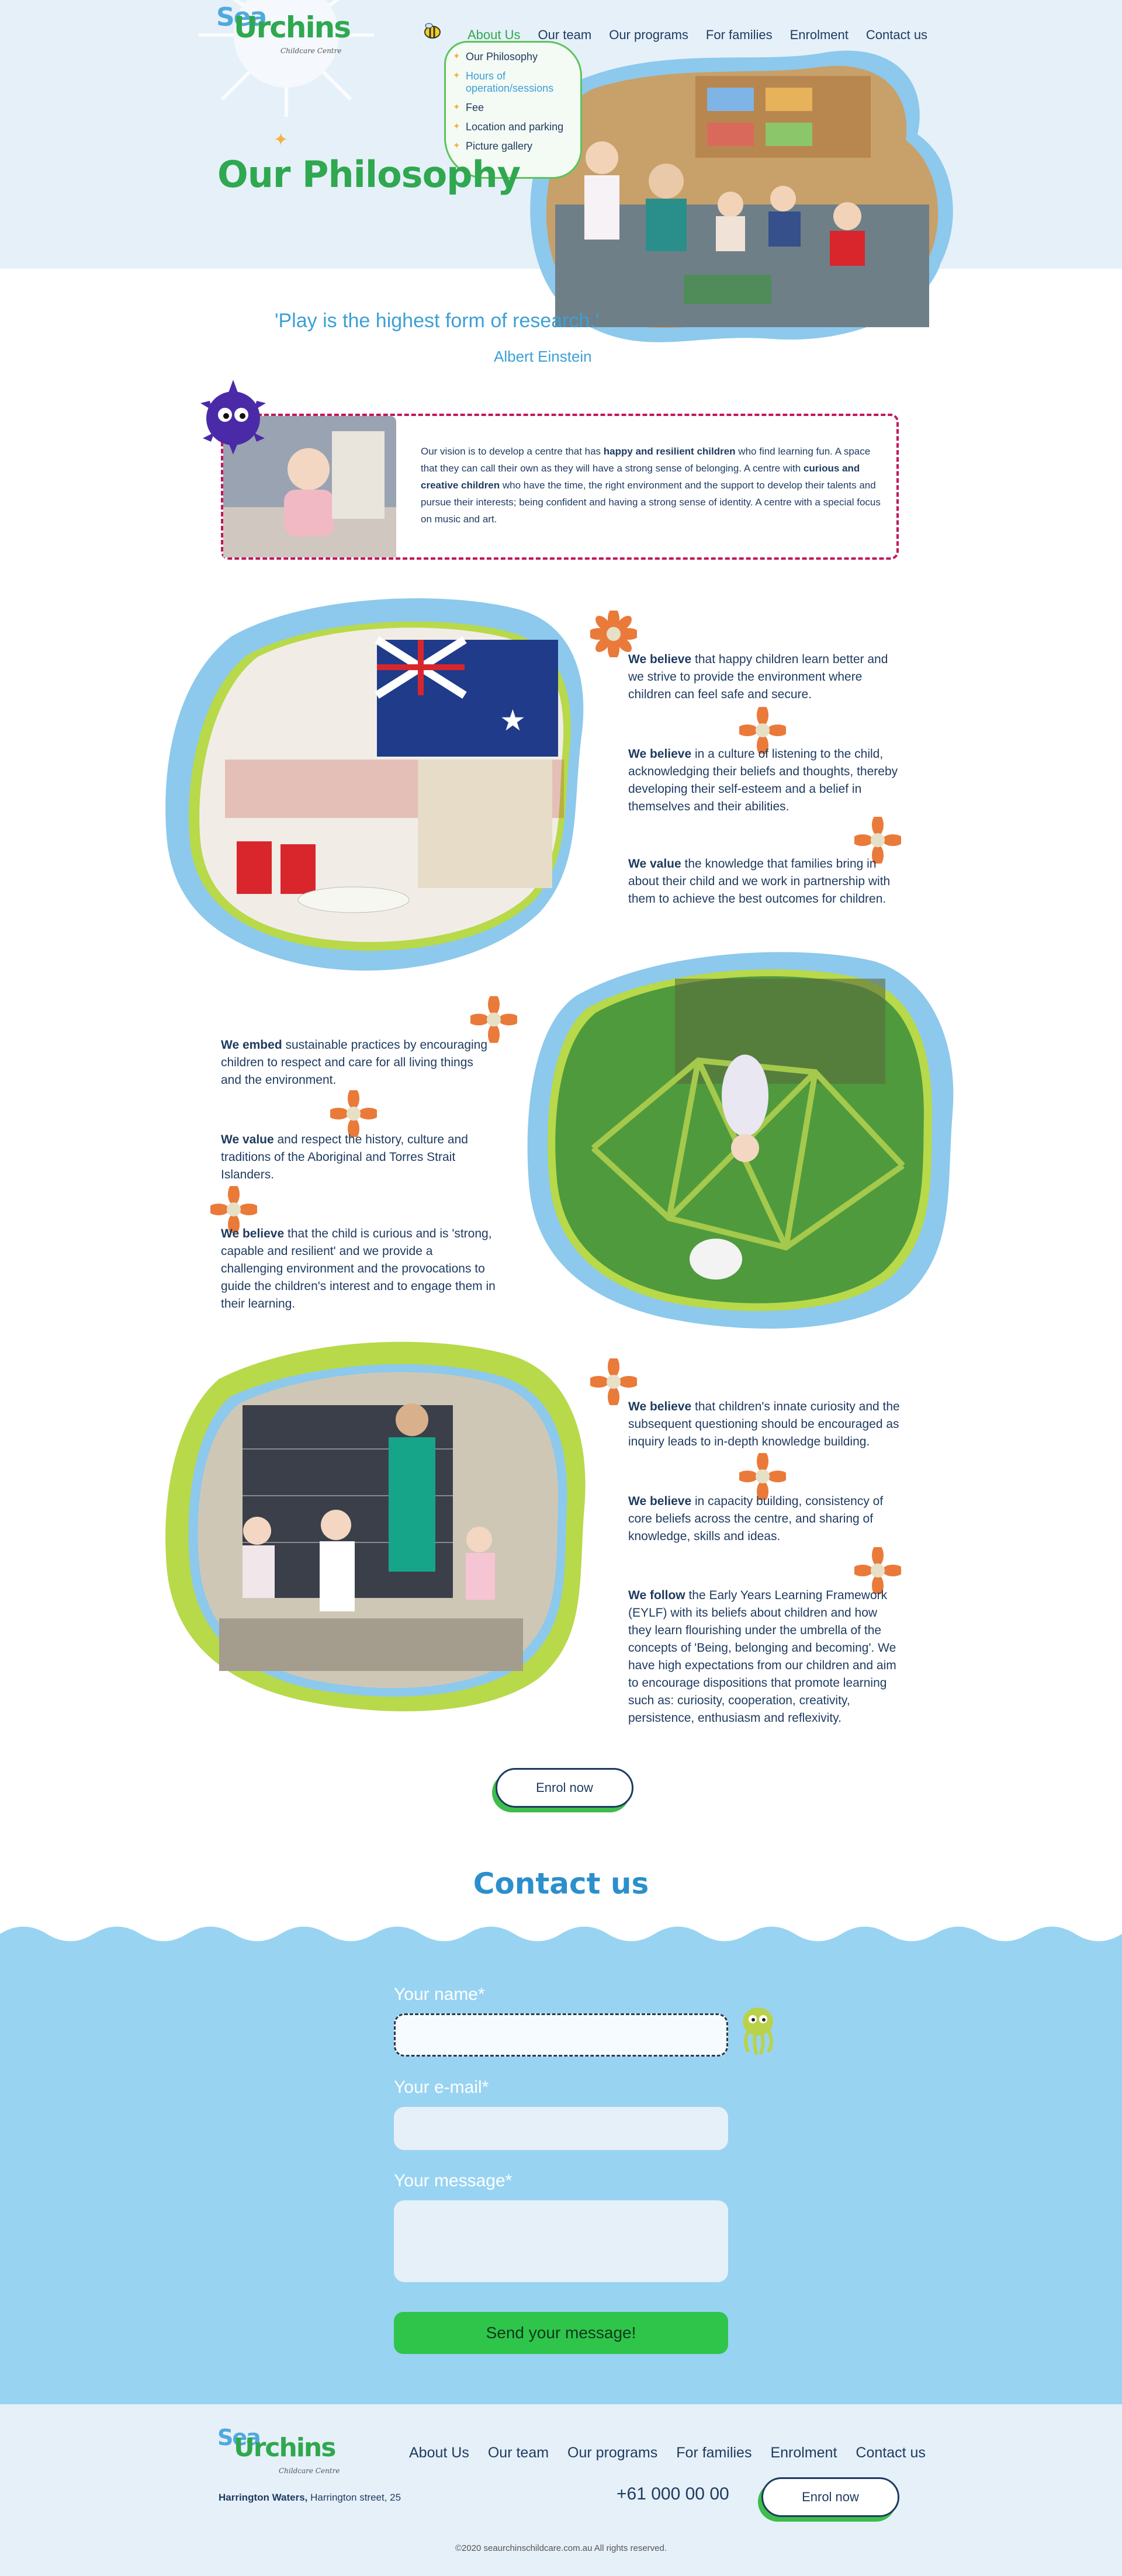  I want to click on footer-nav-our-programs: Our programs, so click(612, 2453).